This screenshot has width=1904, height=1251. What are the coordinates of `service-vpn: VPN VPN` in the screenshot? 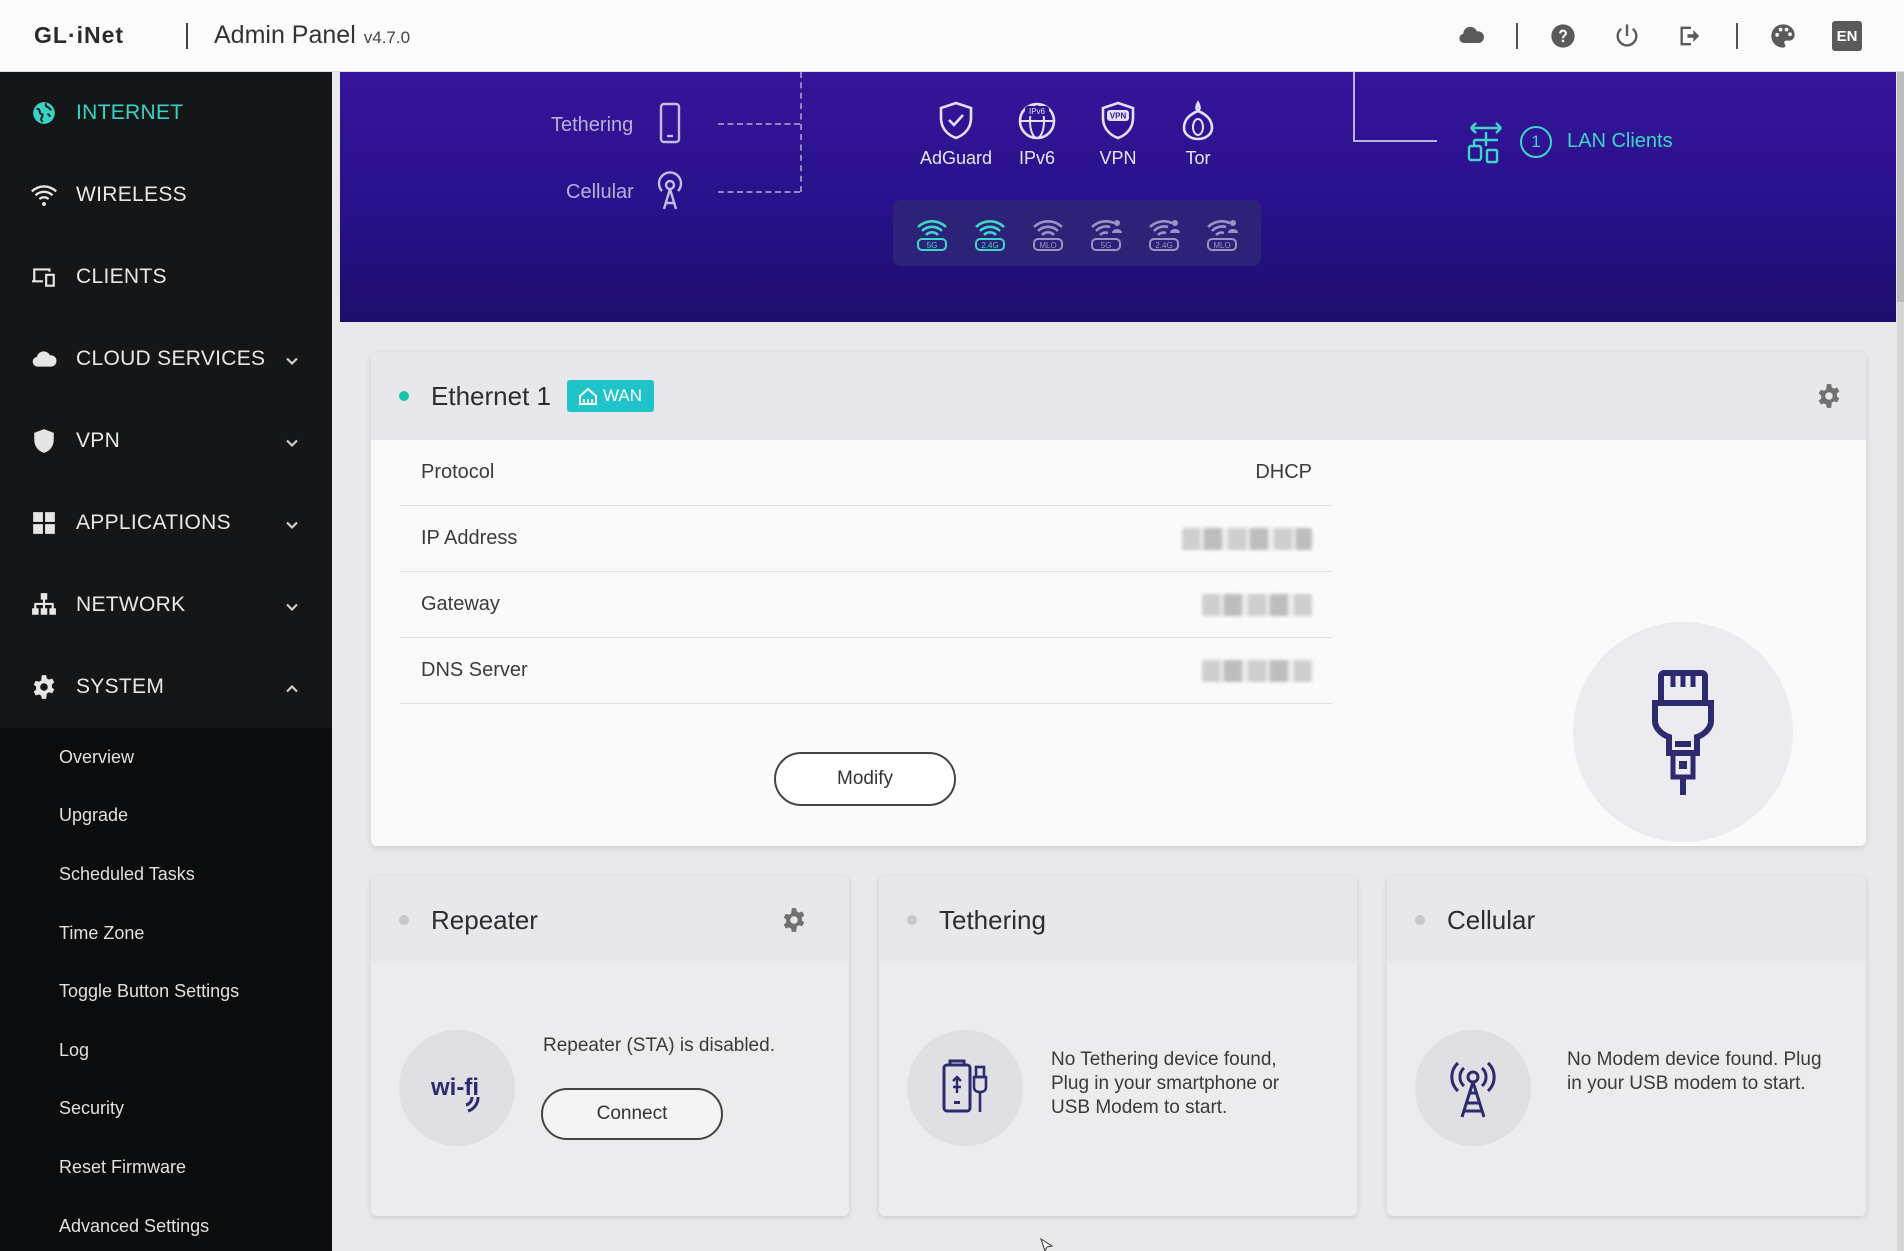 It's located at (1118, 134).